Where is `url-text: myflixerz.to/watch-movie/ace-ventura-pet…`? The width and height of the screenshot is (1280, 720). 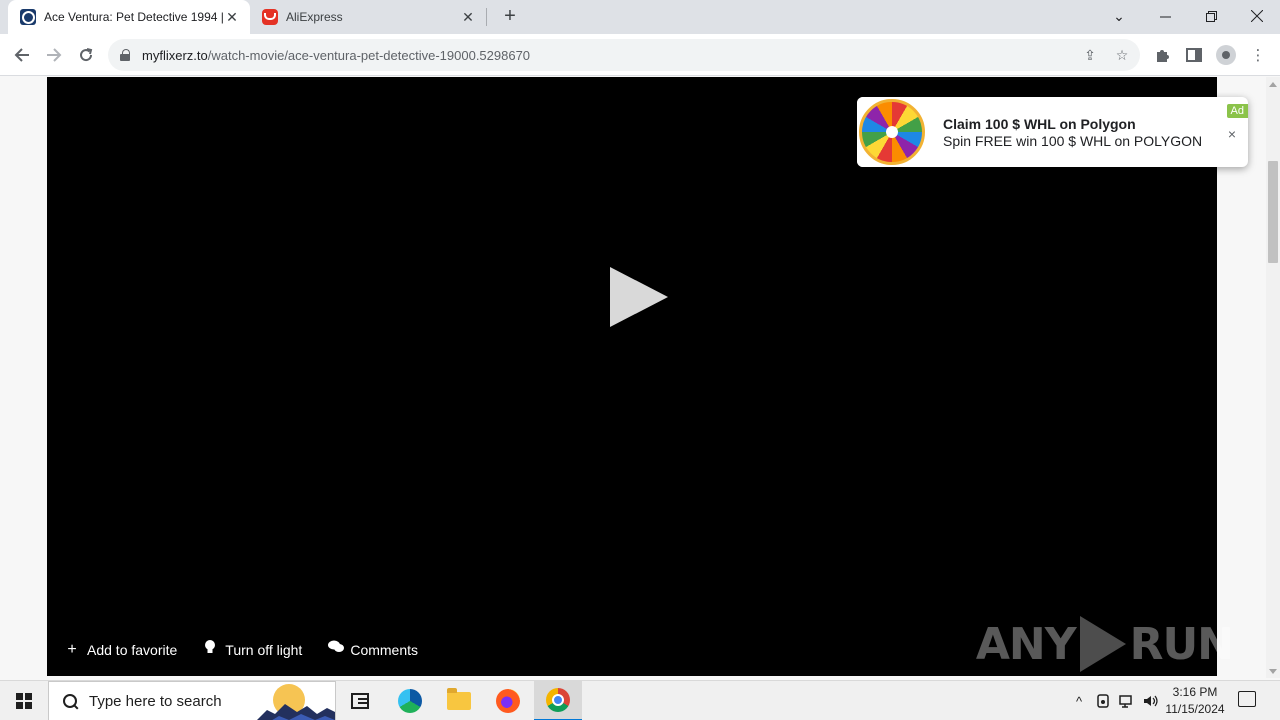 url-text: myflixerz.to/watch-movie/ace-ventura-pet… is located at coordinates (336, 55).